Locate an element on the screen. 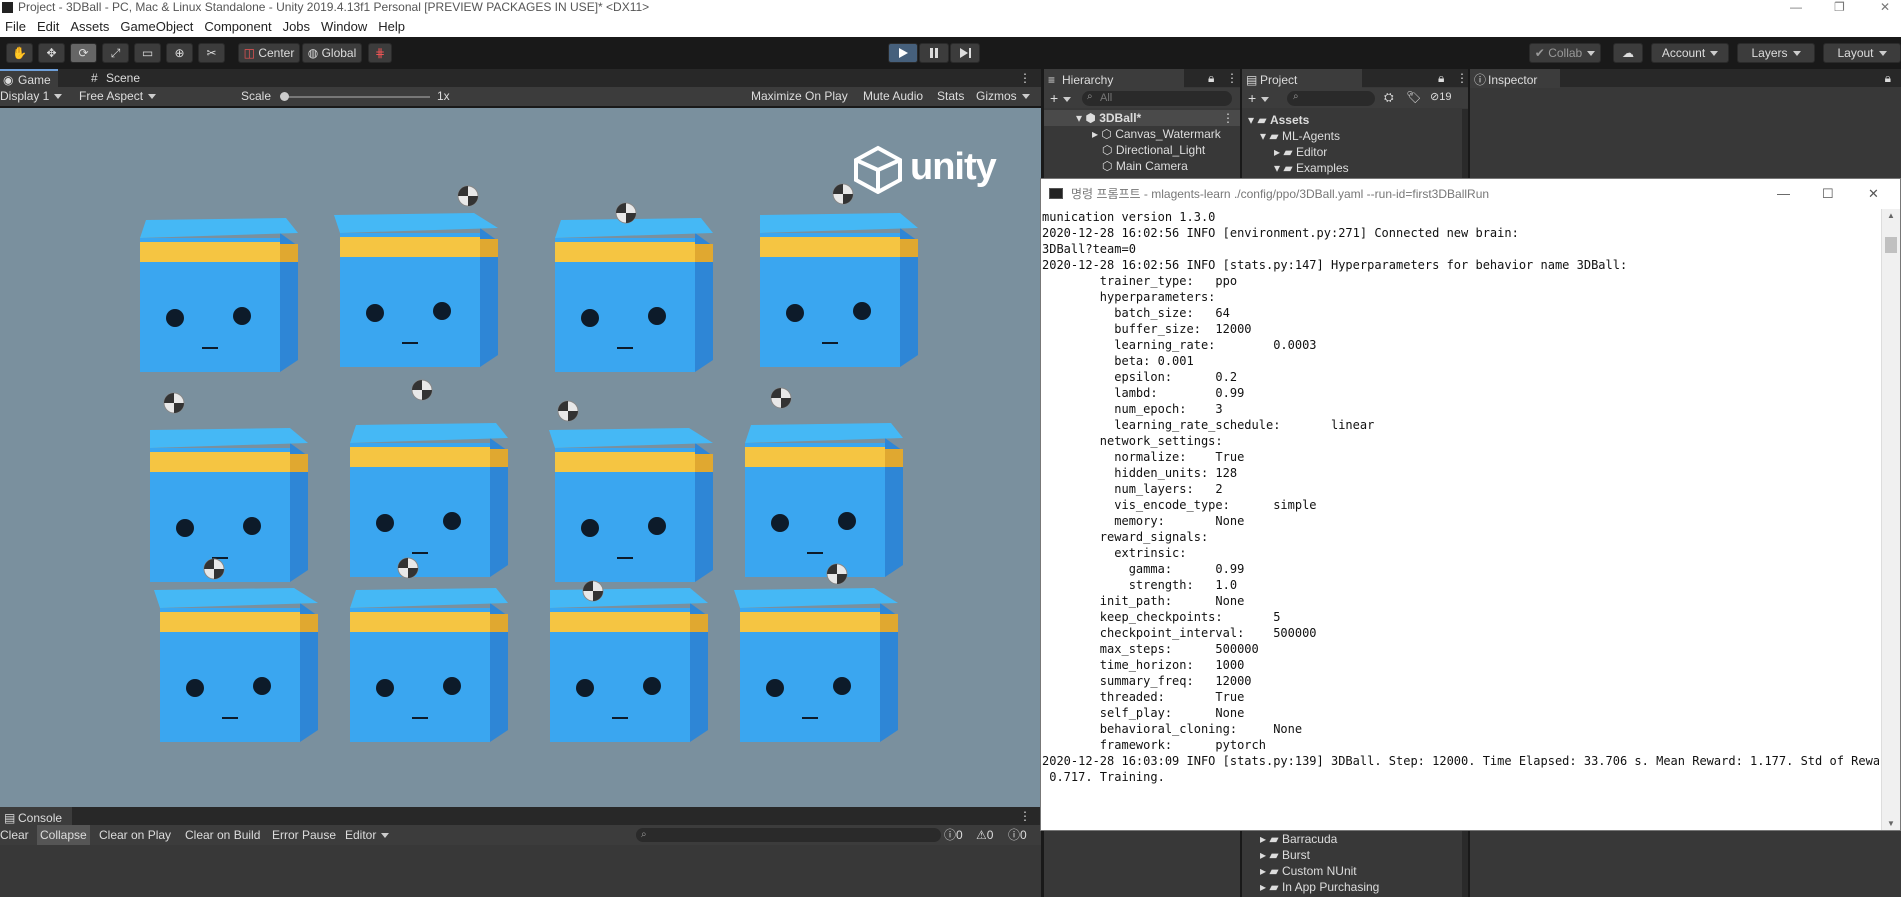  clear-on-play-toggle: Clear on Play is located at coordinates (135, 835).